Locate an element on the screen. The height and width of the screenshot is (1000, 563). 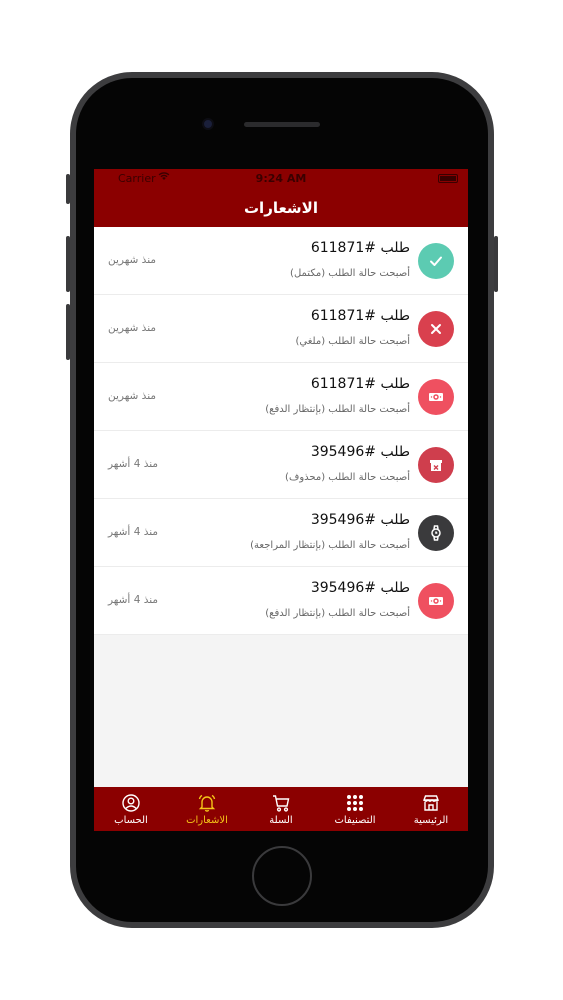
tab-home: الرئيسية is located at coordinates (431, 809).